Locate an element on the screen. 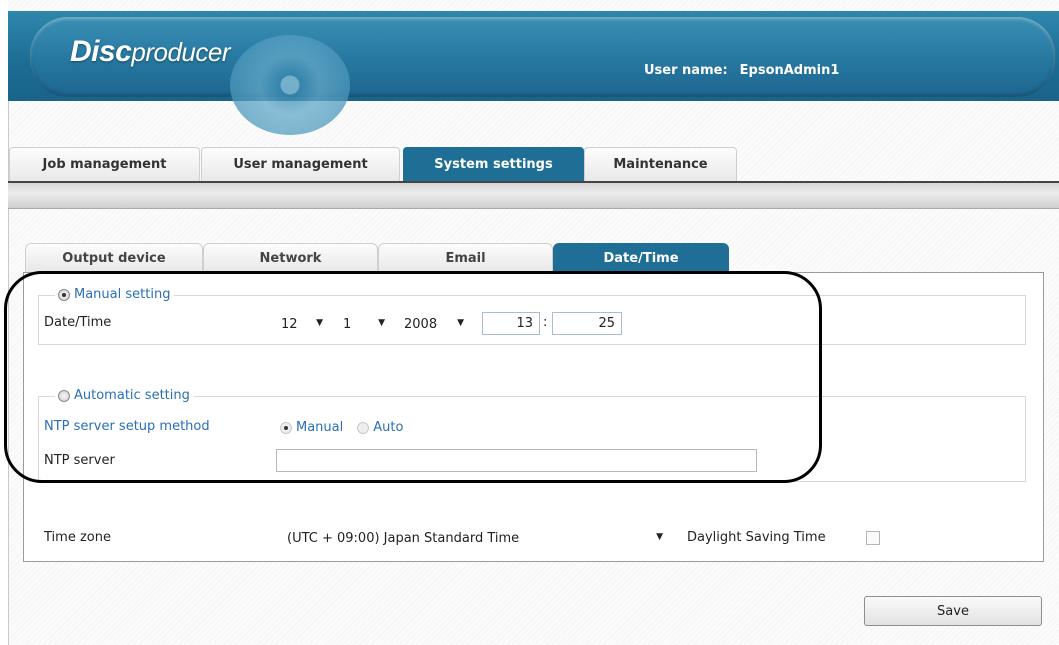 The image size is (1059, 645). ntp-server-input is located at coordinates (516, 460).